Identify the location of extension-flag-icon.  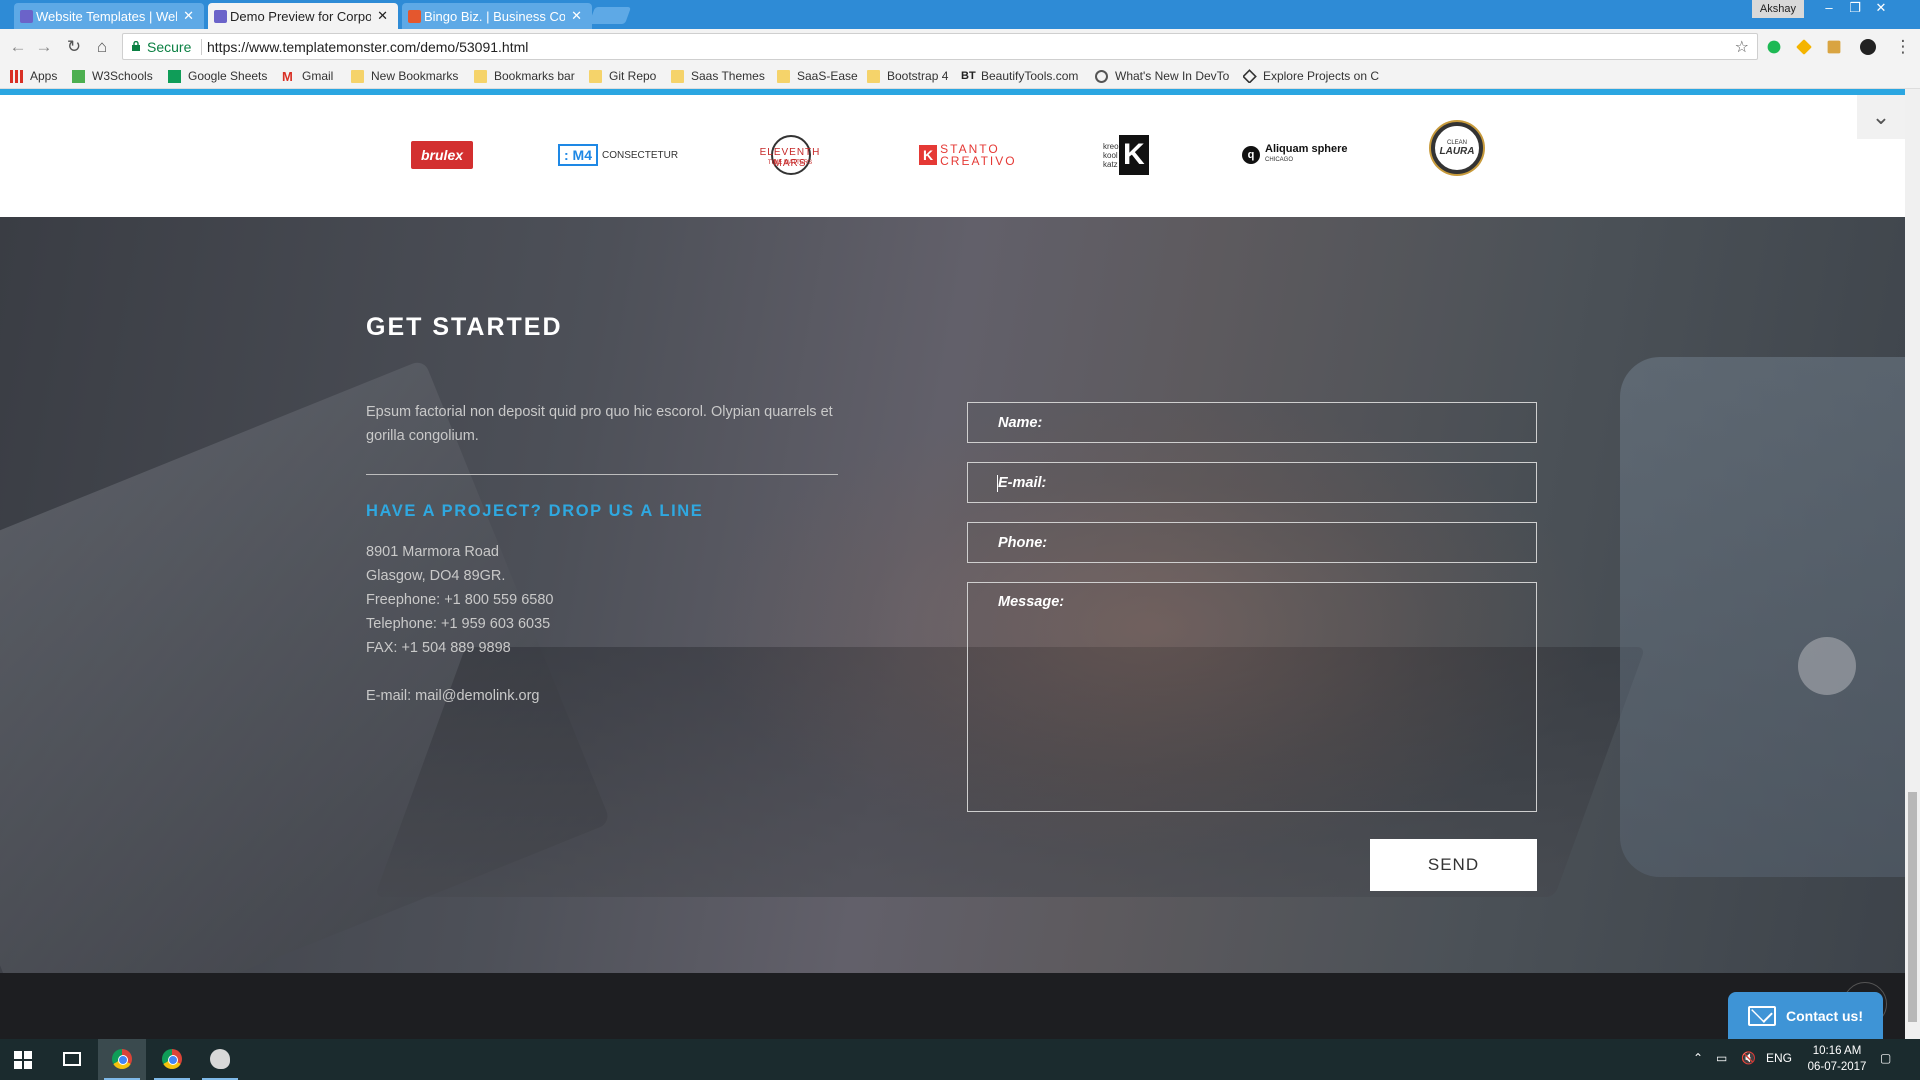
(1834, 47).